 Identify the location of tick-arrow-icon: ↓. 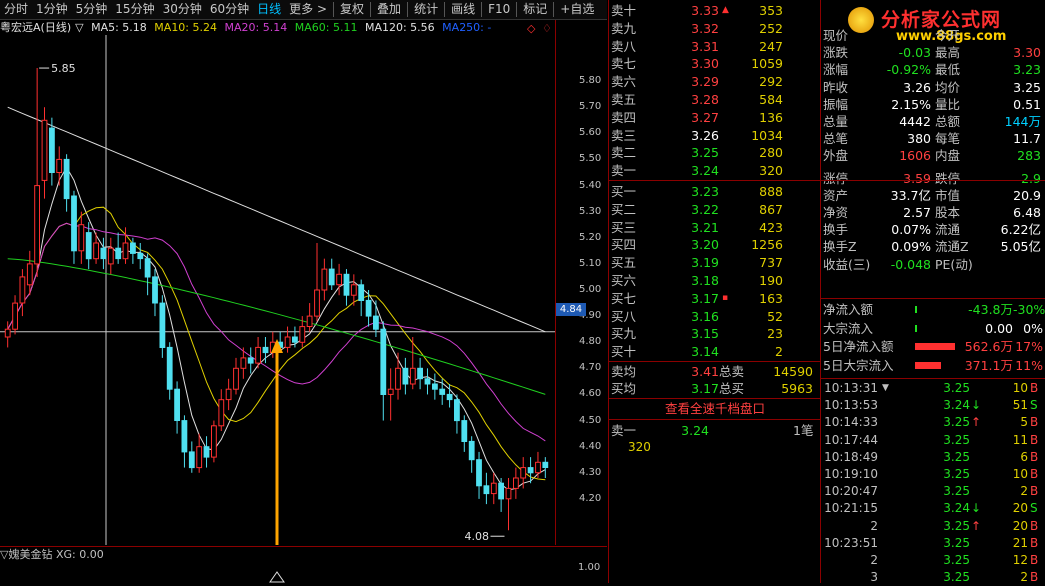
(976, 508).